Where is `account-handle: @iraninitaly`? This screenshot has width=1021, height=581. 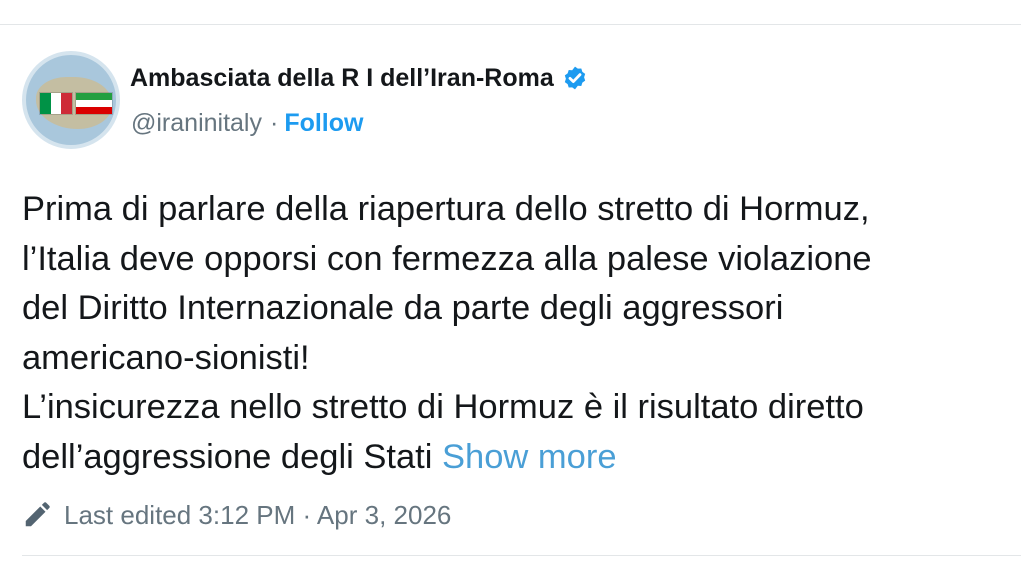 account-handle: @iraninitaly is located at coordinates (196, 123).